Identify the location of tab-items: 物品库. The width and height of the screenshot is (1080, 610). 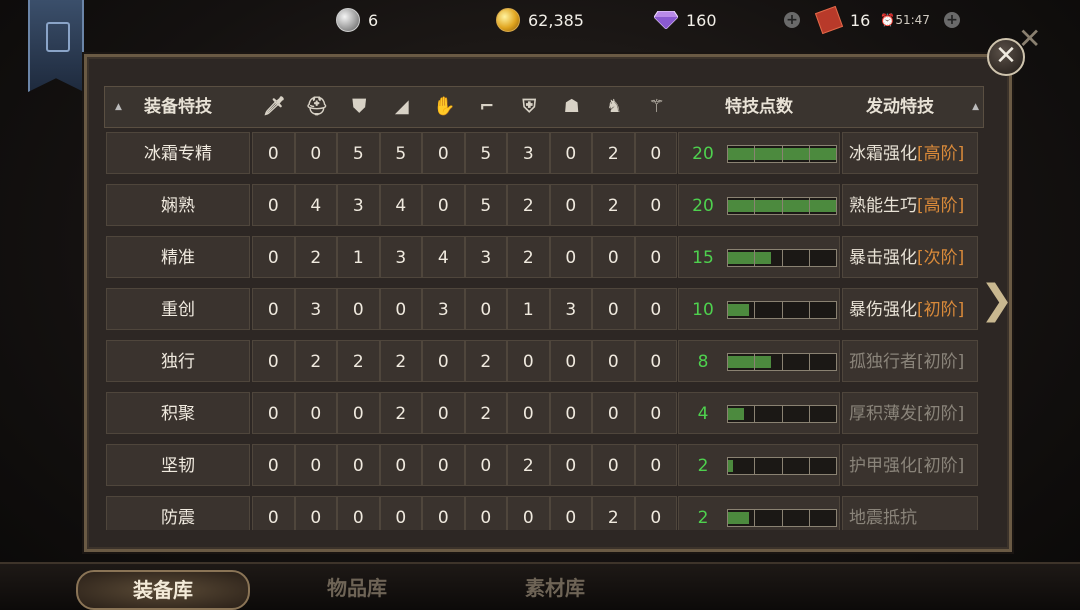
(357, 588).